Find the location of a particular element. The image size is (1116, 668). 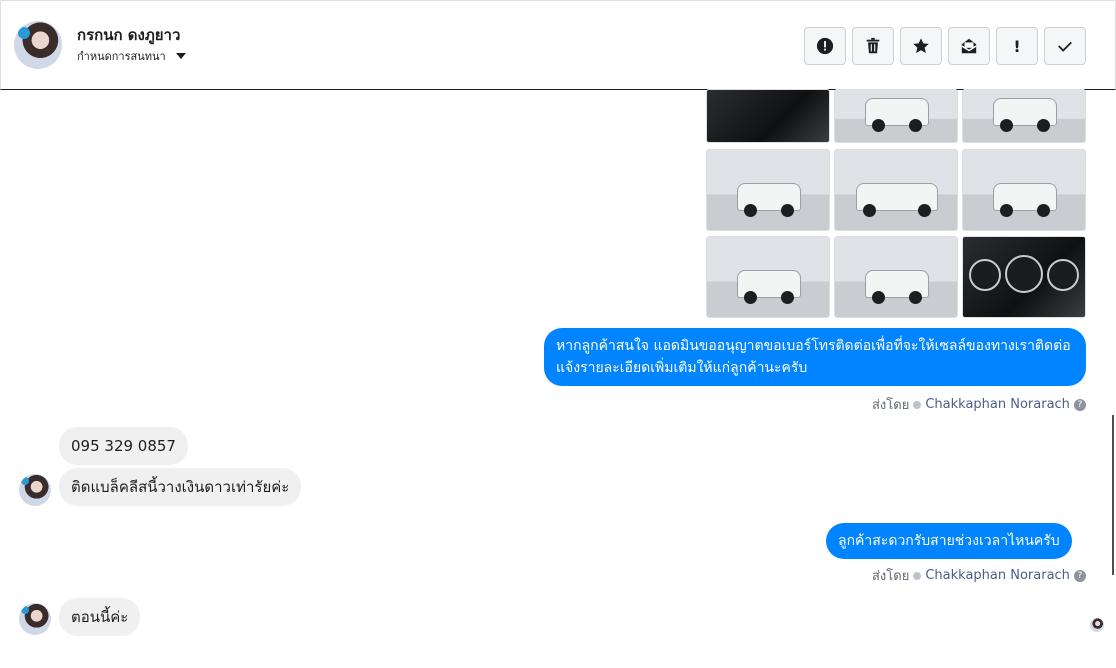

conversation-header: กรกนก ดงภูยาว กำหนดการสนทนา ! is located at coordinates (558, 45).